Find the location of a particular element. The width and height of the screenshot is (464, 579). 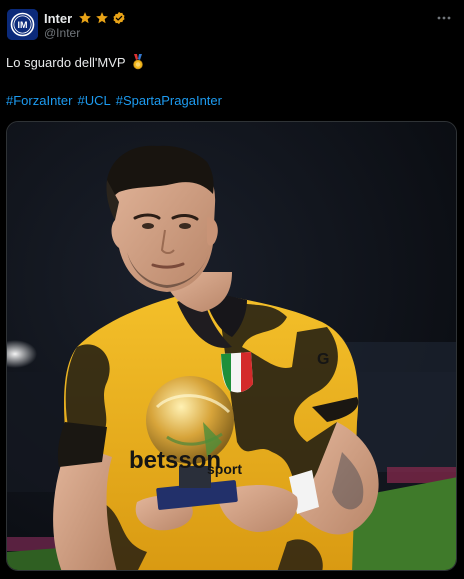

name-row: Inter is located at coordinates (85, 18).